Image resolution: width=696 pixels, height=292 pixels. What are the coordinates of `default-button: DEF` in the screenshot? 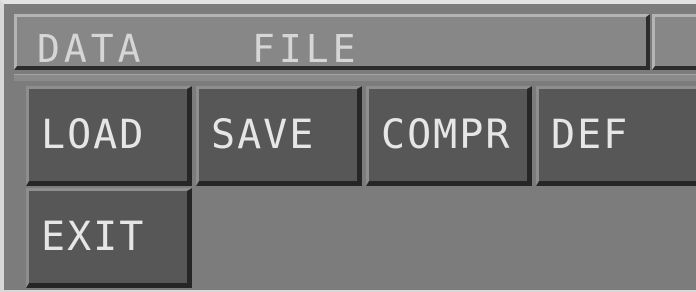 It's located at (616, 136).